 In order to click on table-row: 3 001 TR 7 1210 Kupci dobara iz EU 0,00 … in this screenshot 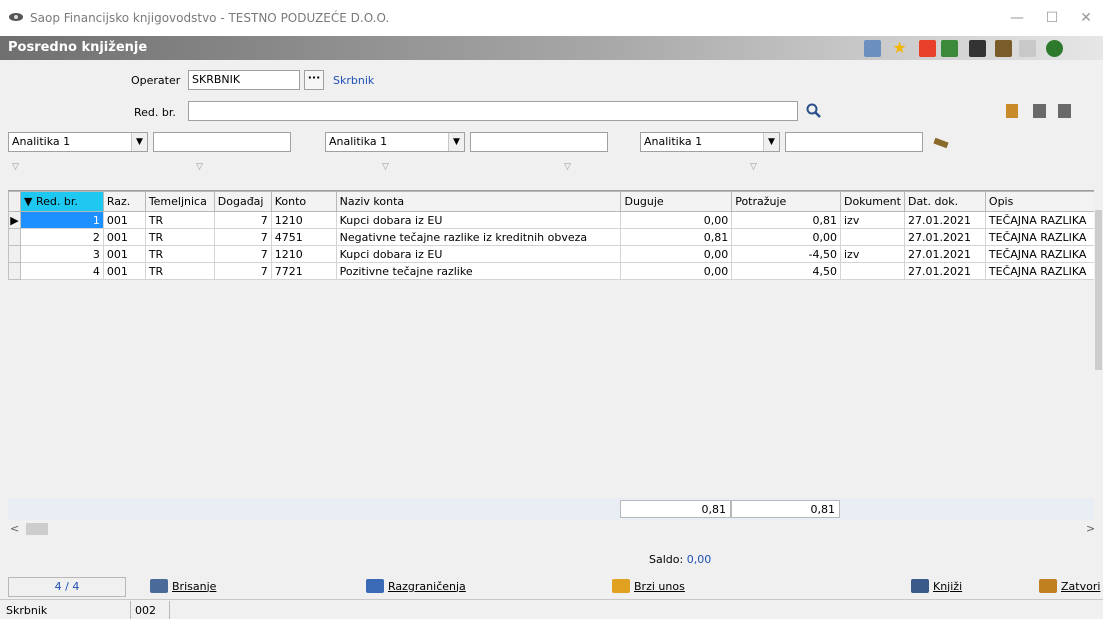, I will do `click(552, 254)`.